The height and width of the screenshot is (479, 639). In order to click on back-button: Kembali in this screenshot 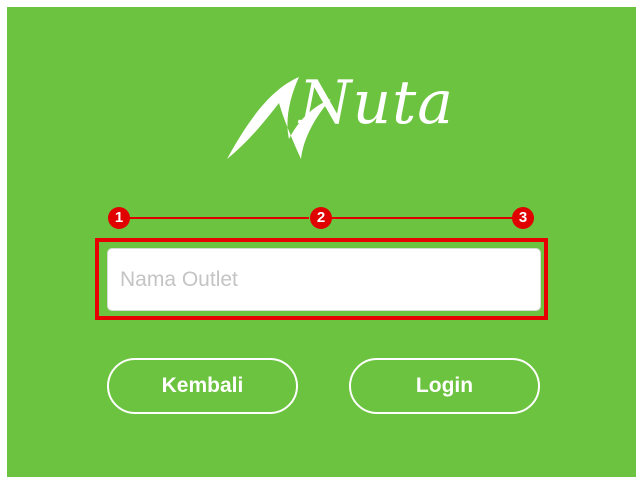, I will do `click(202, 386)`.